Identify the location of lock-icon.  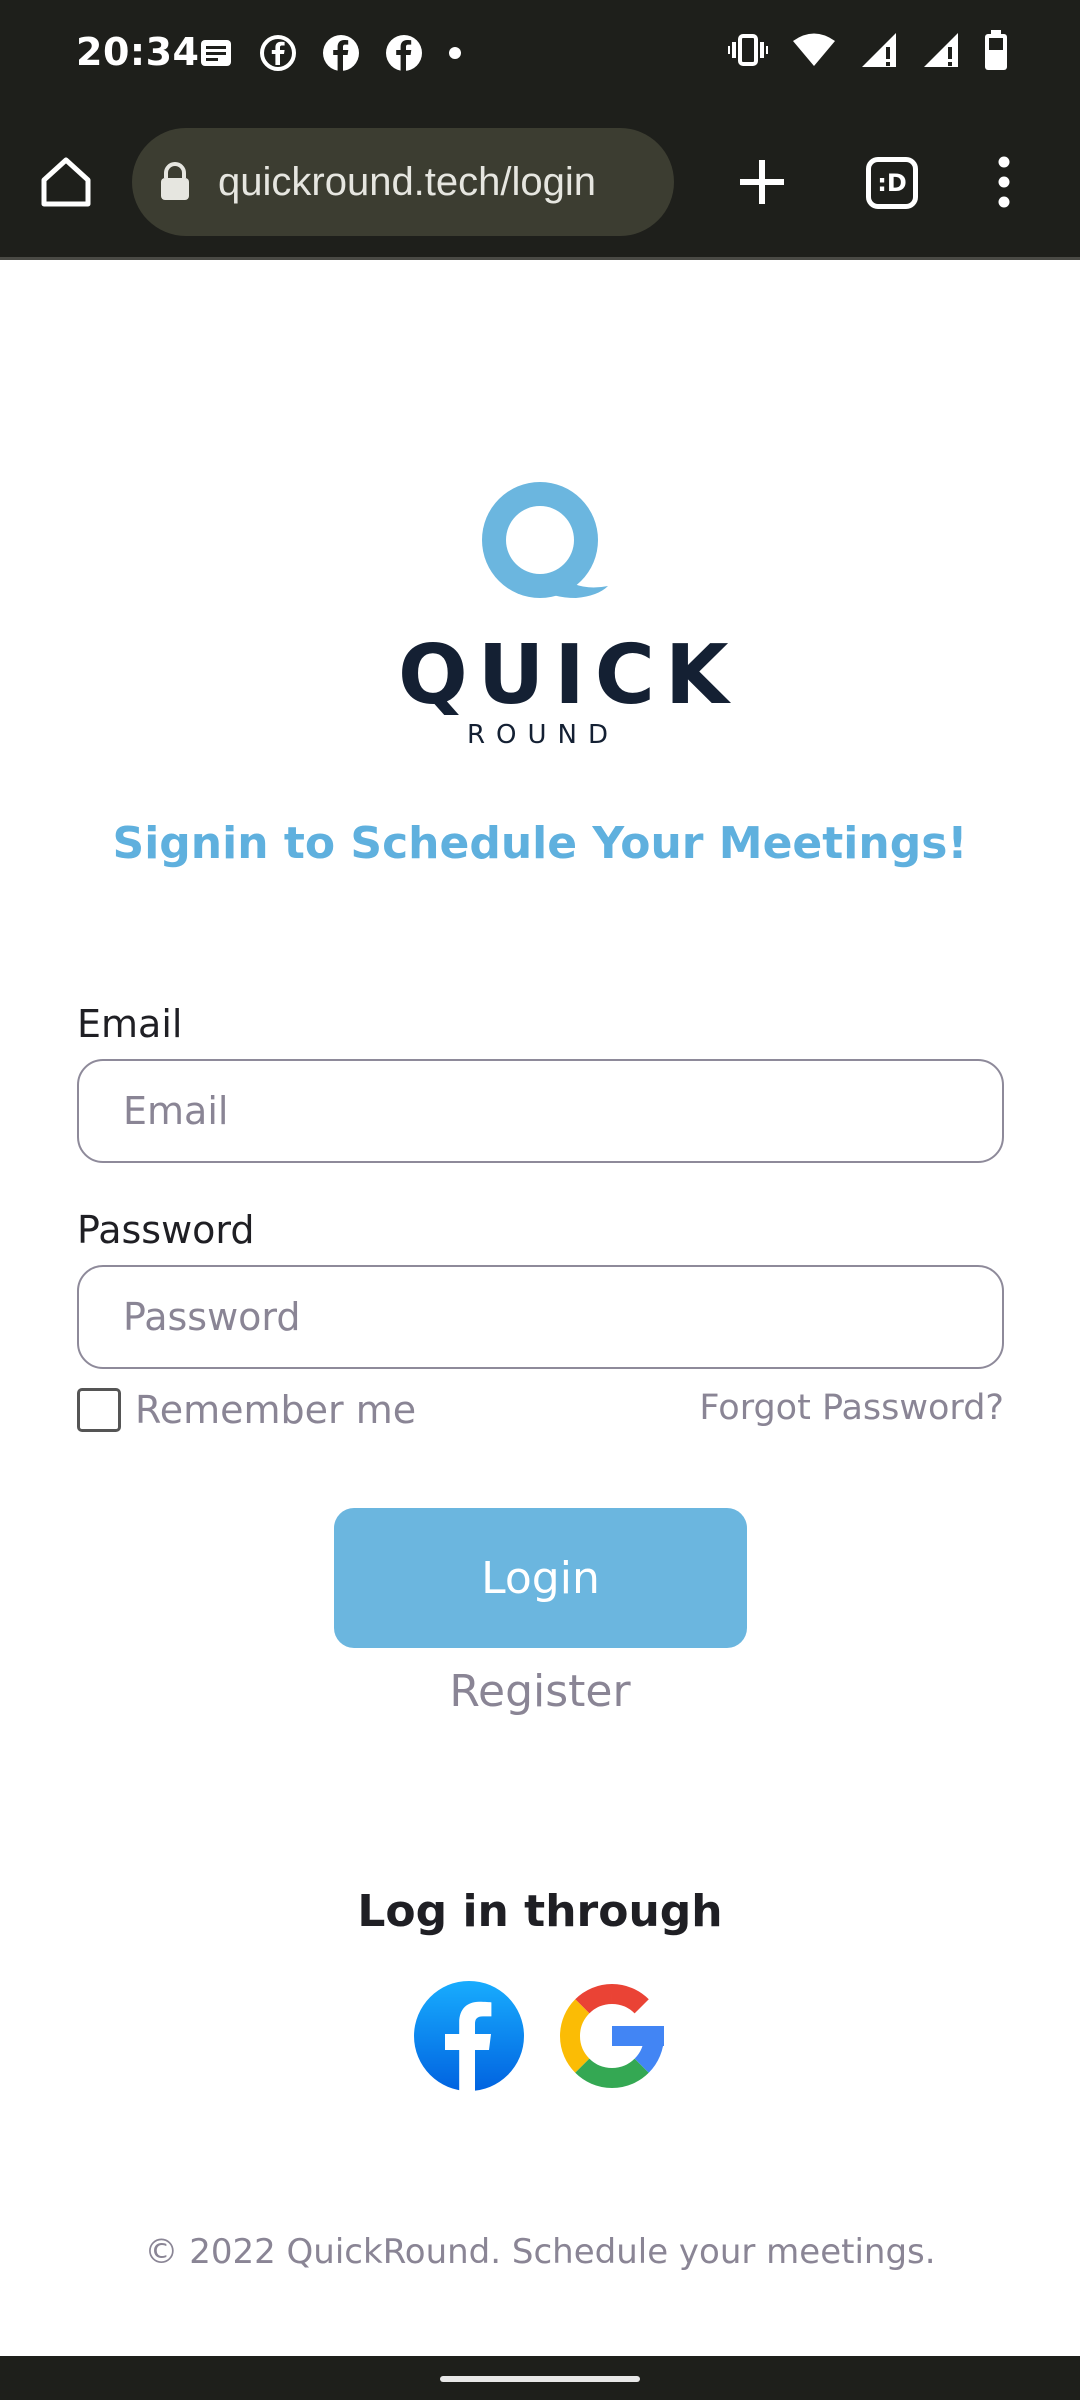
(175, 181).